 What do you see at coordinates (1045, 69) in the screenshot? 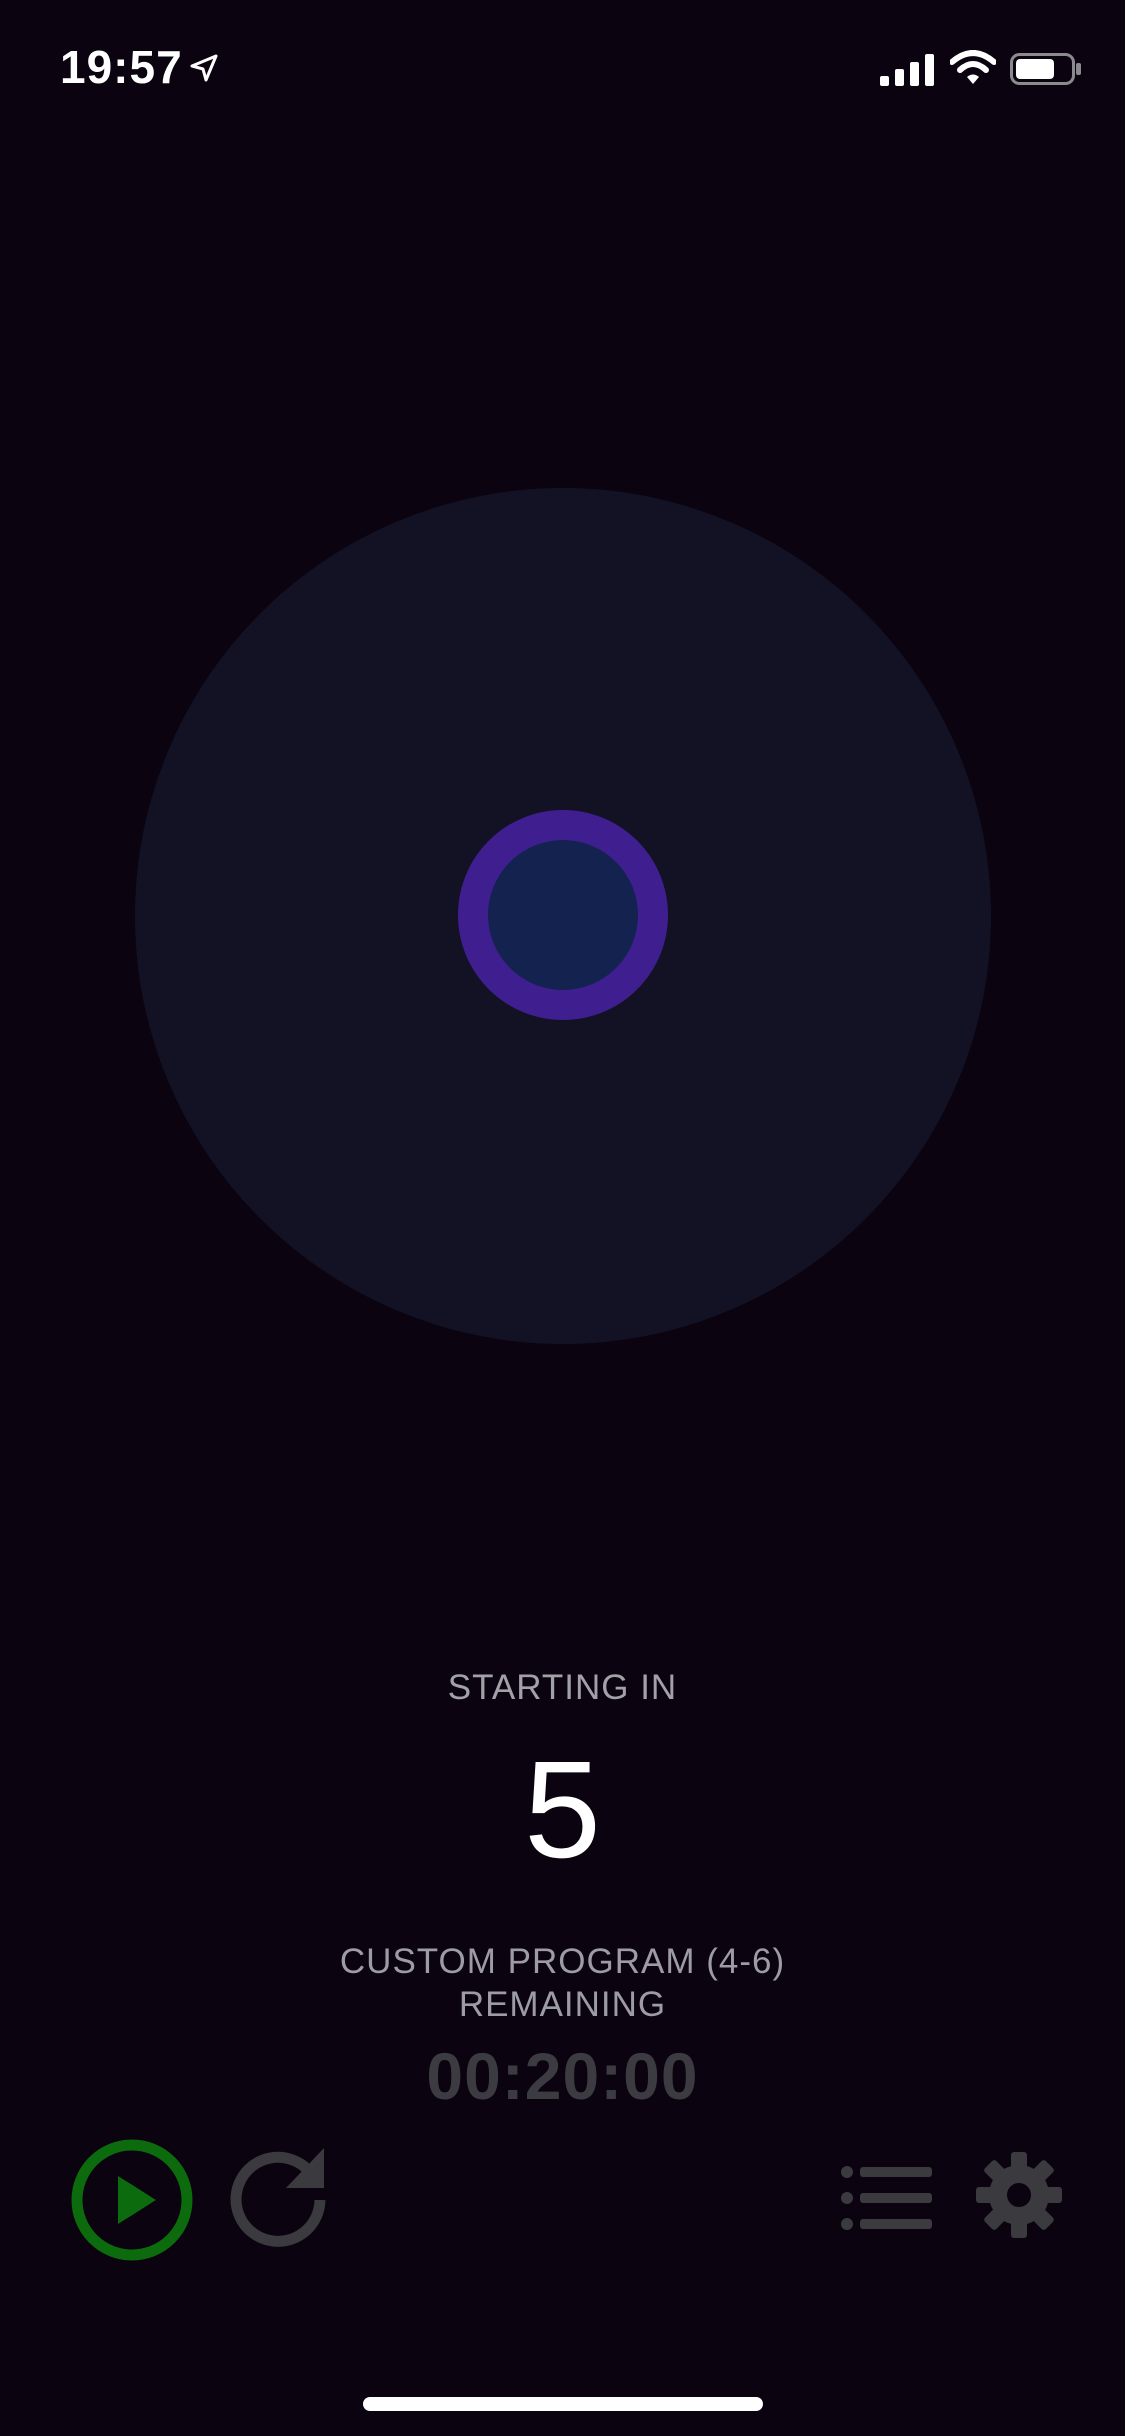
I see `battery-icon` at bounding box center [1045, 69].